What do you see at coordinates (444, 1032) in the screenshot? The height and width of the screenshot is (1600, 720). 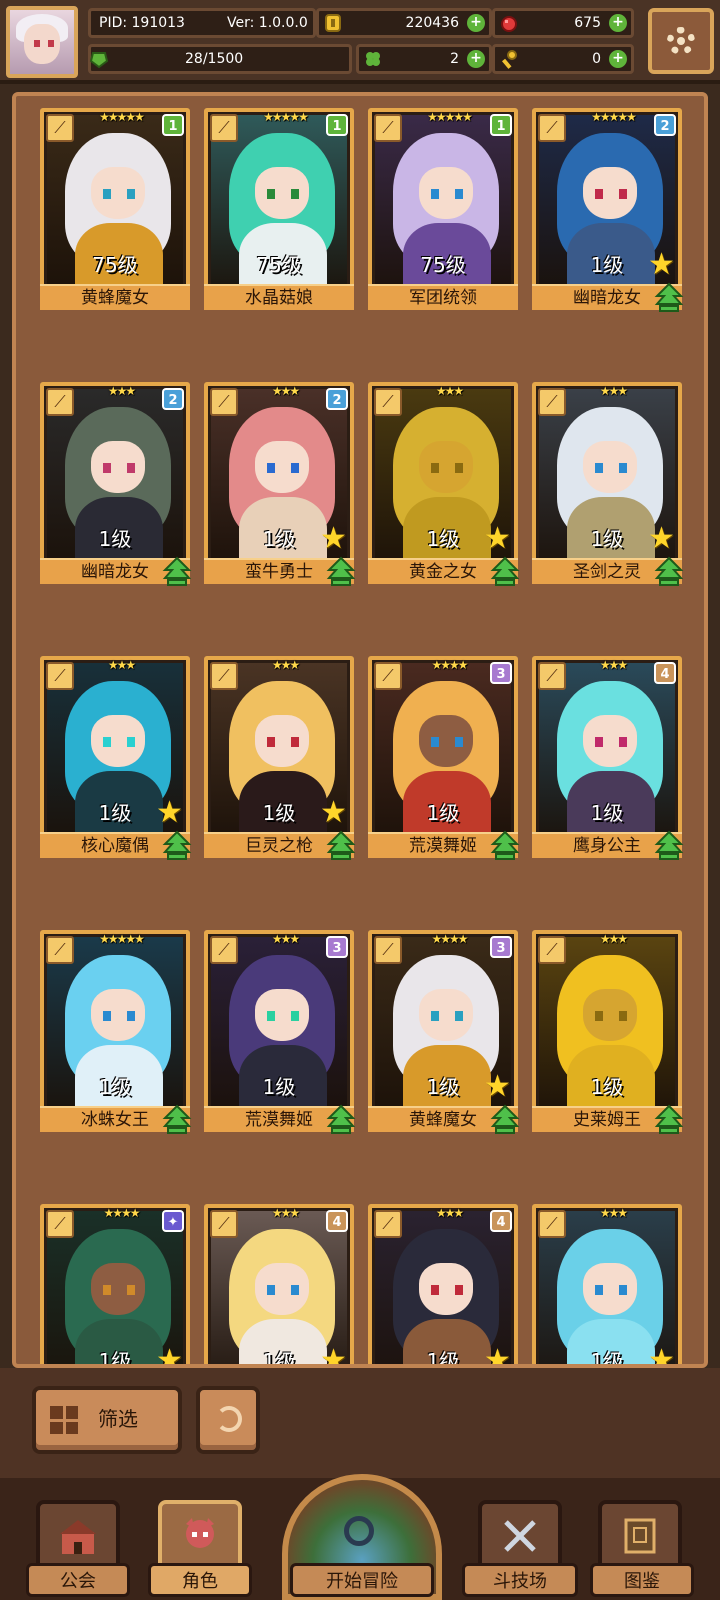 I see `character-card: ⟋ ★★★★ 3 1级 ★ 黄蜂魔女` at bounding box center [444, 1032].